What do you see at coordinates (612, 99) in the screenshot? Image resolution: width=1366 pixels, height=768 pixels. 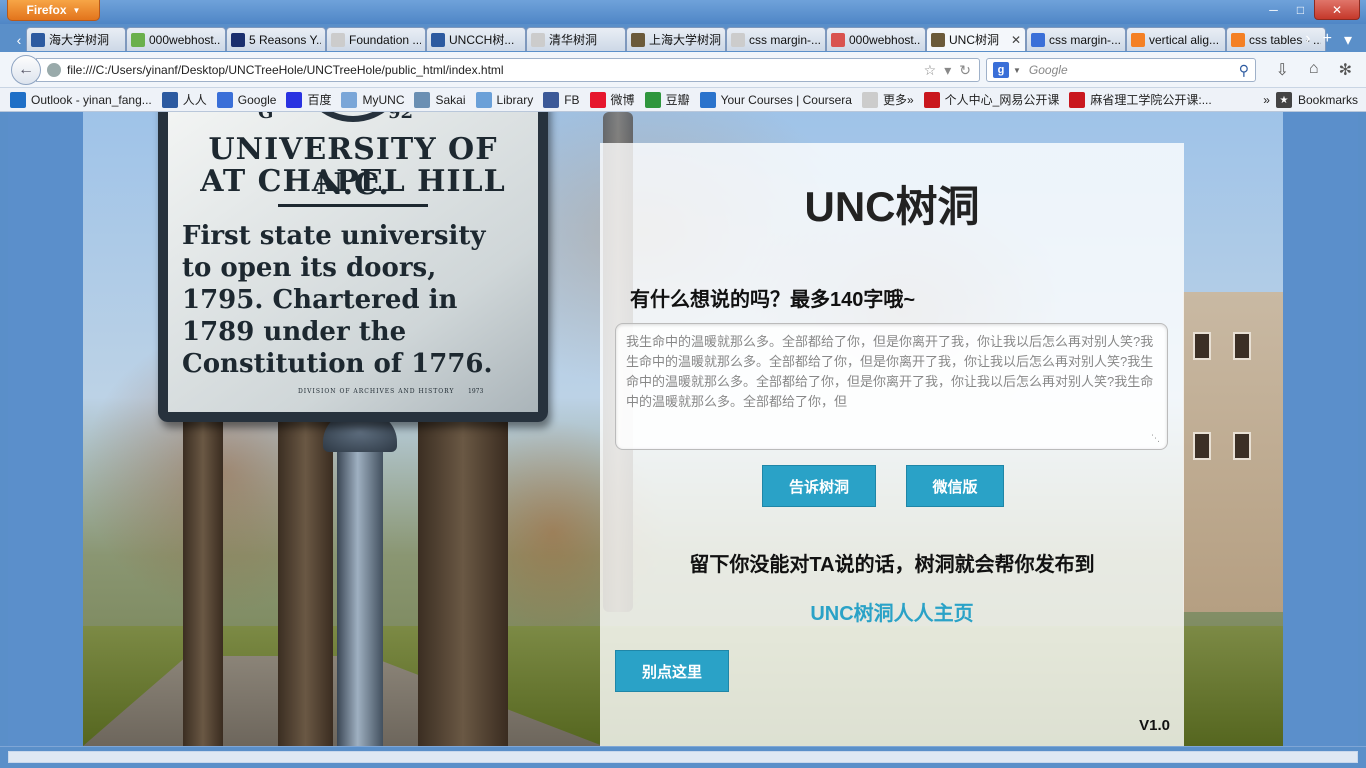 I see `bookmark-item: 微博` at bounding box center [612, 99].